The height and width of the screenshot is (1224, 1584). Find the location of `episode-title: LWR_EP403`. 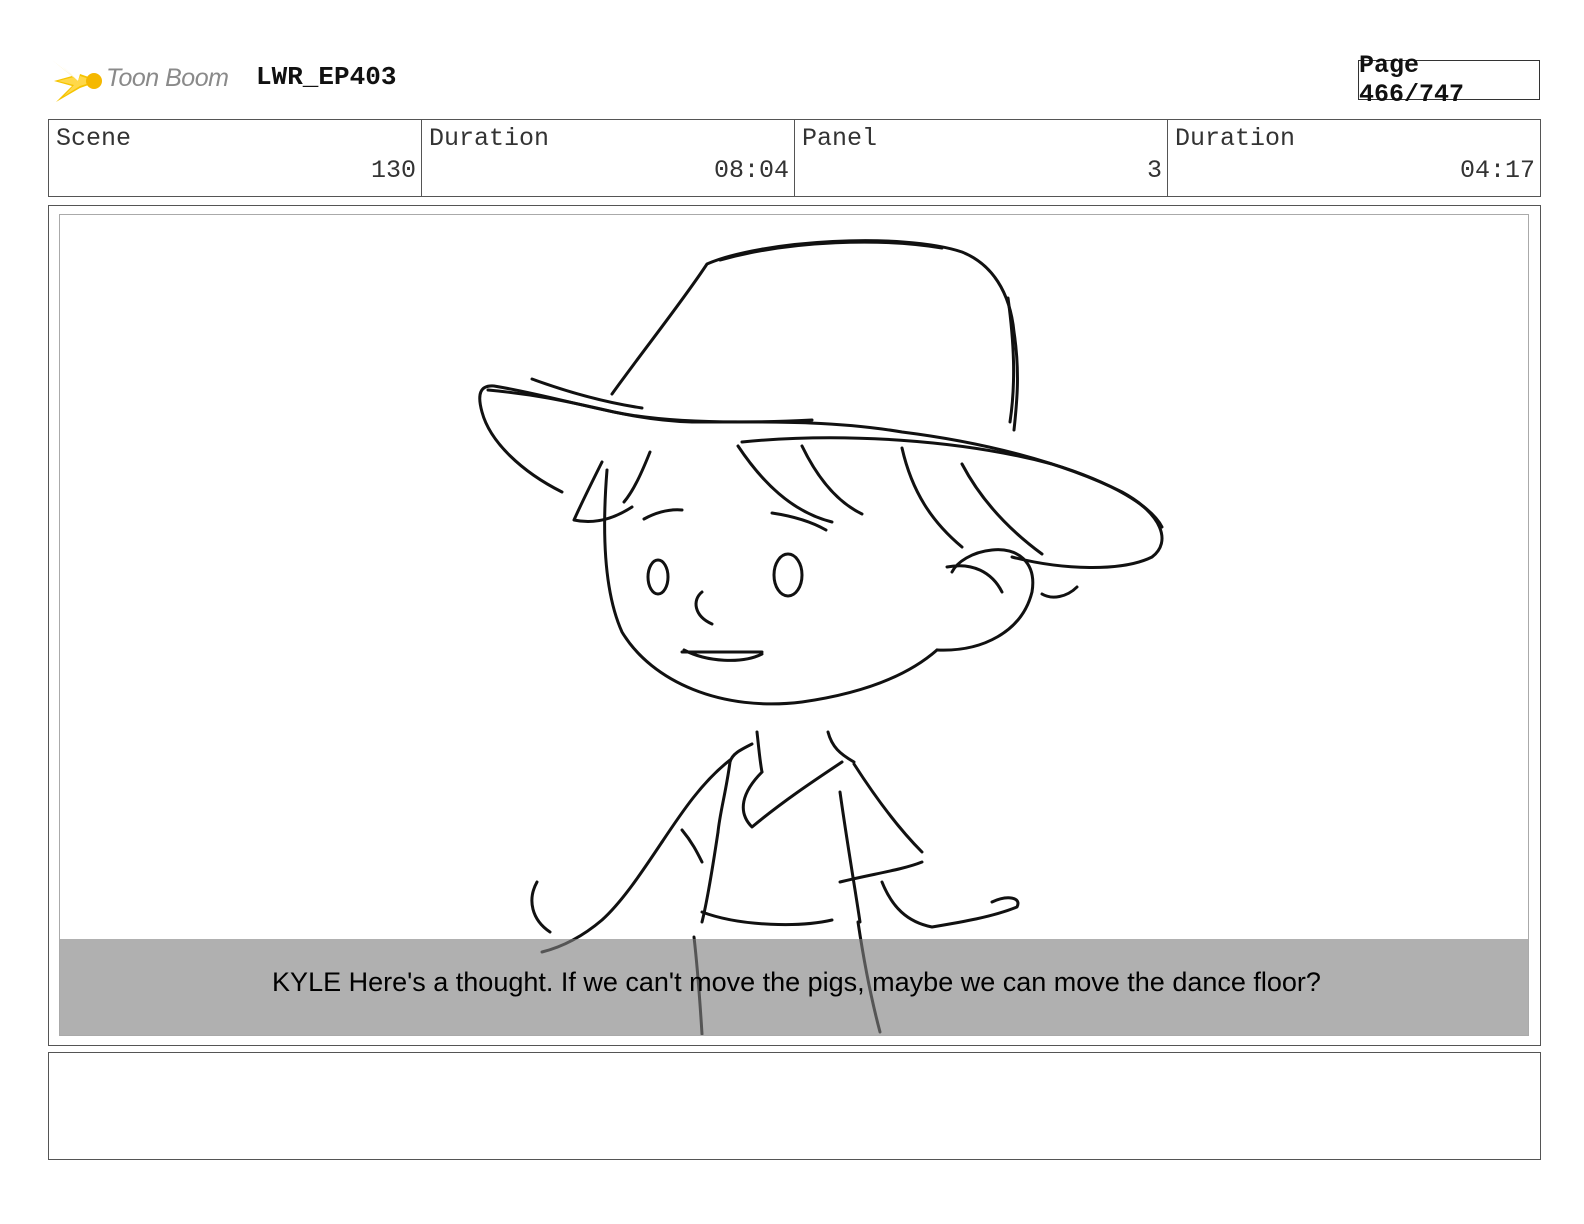

episode-title: LWR_EP403 is located at coordinates (326, 77).